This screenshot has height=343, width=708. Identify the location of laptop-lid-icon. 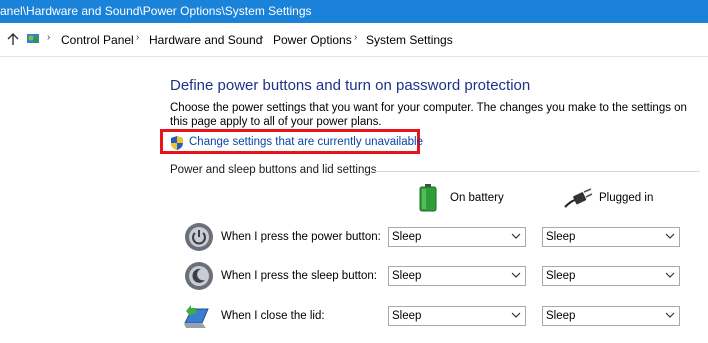
(196, 316).